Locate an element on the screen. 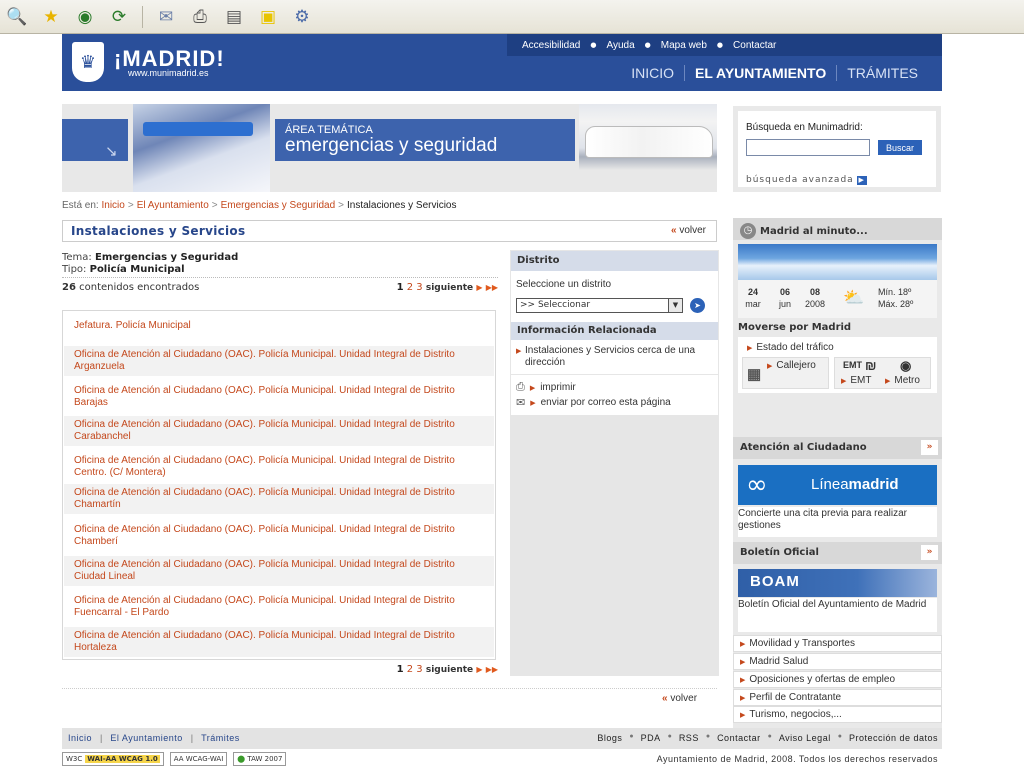 This screenshot has width=1024, height=768. district-select: >> Seleccionar ▼ is located at coordinates (599, 305).